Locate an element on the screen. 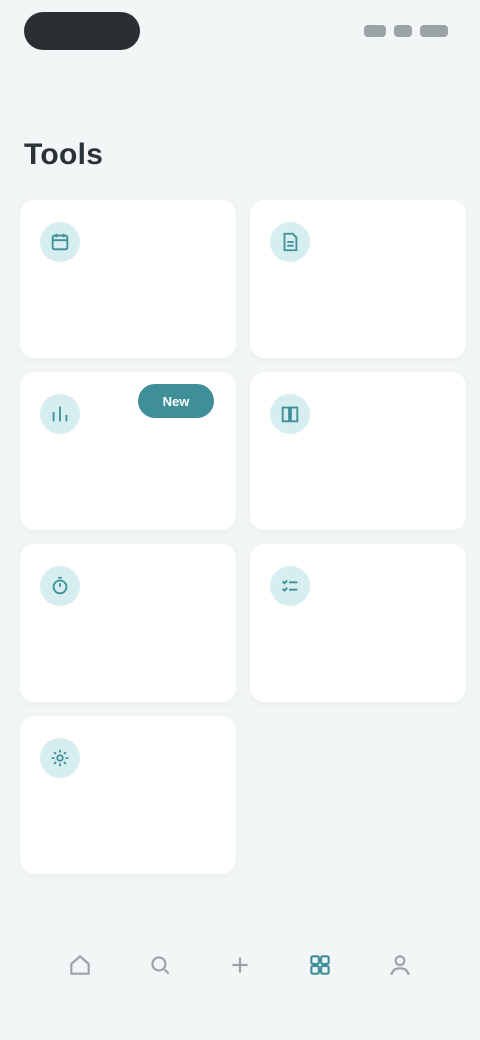 Image resolution: width=480 pixels, height=1040 pixels. tool-card-3: New is located at coordinates (128, 451).